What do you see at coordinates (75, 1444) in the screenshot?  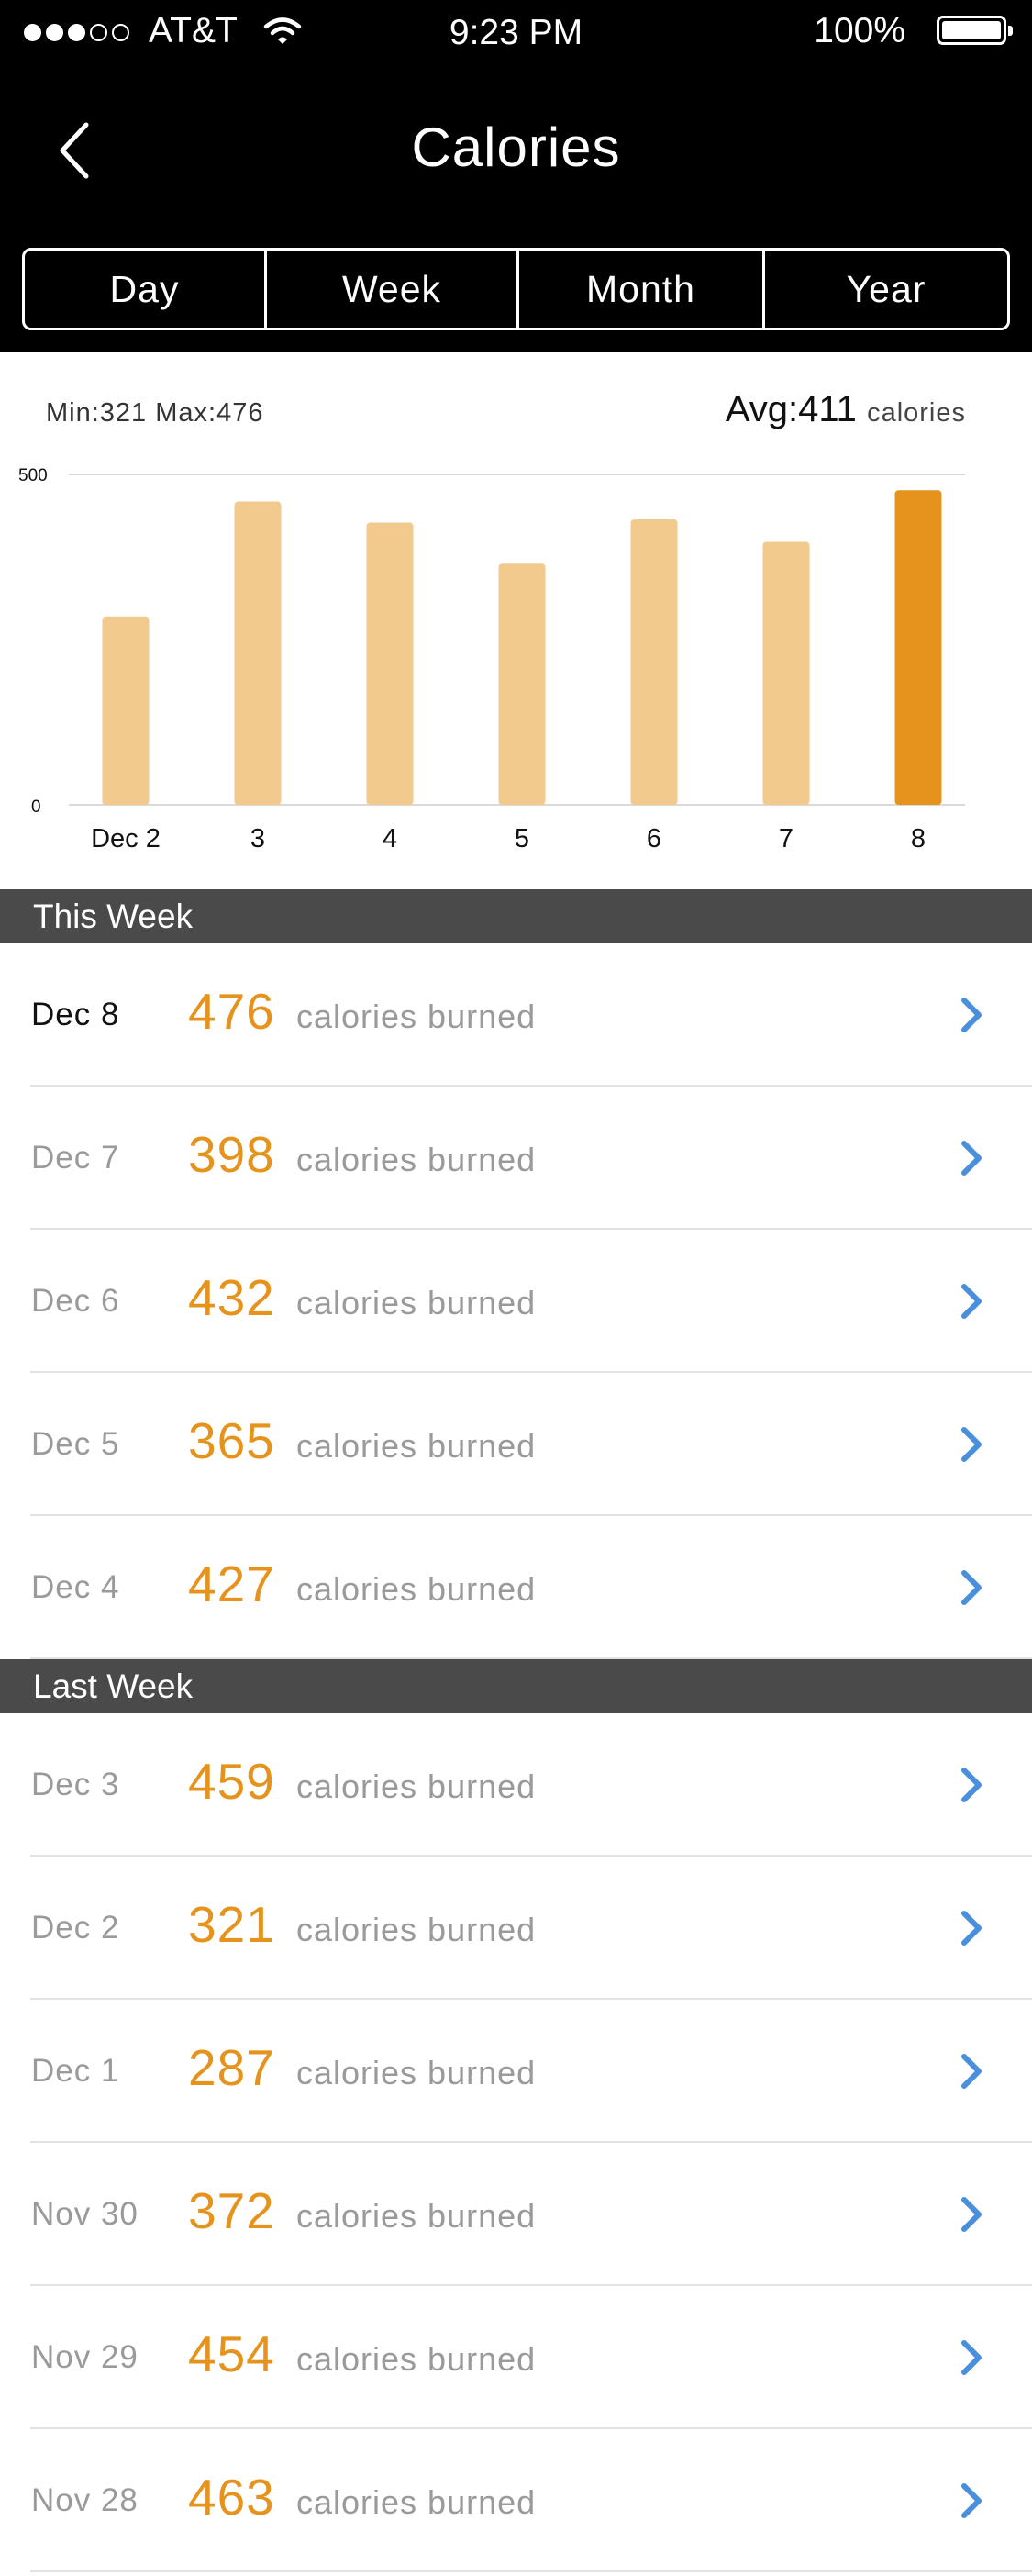 I see `row-date: Dec 5` at bounding box center [75, 1444].